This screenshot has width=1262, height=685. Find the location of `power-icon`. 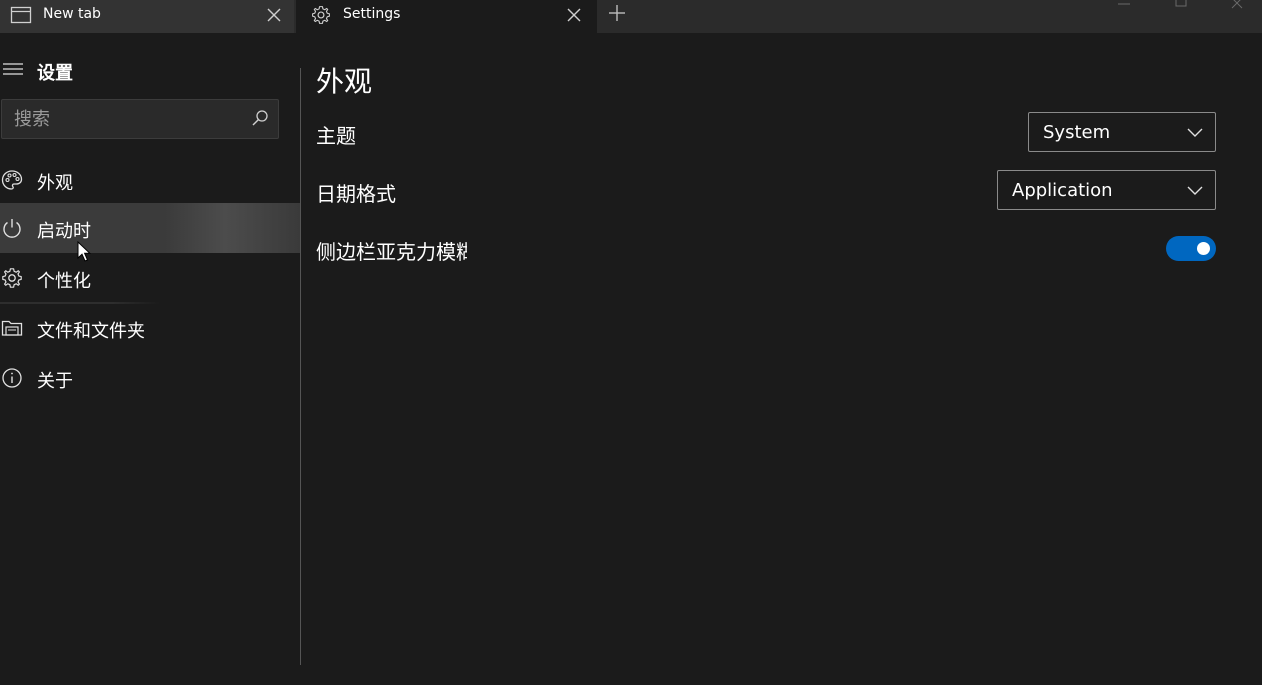

power-icon is located at coordinates (12, 228).